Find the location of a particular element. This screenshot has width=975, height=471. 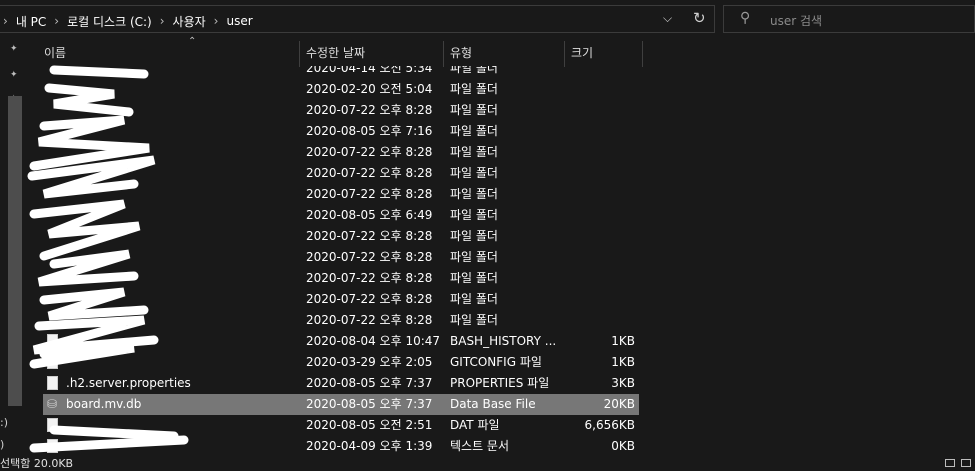

breadcrumb-item-this-pc: 내 PC is located at coordinates (31, 21).